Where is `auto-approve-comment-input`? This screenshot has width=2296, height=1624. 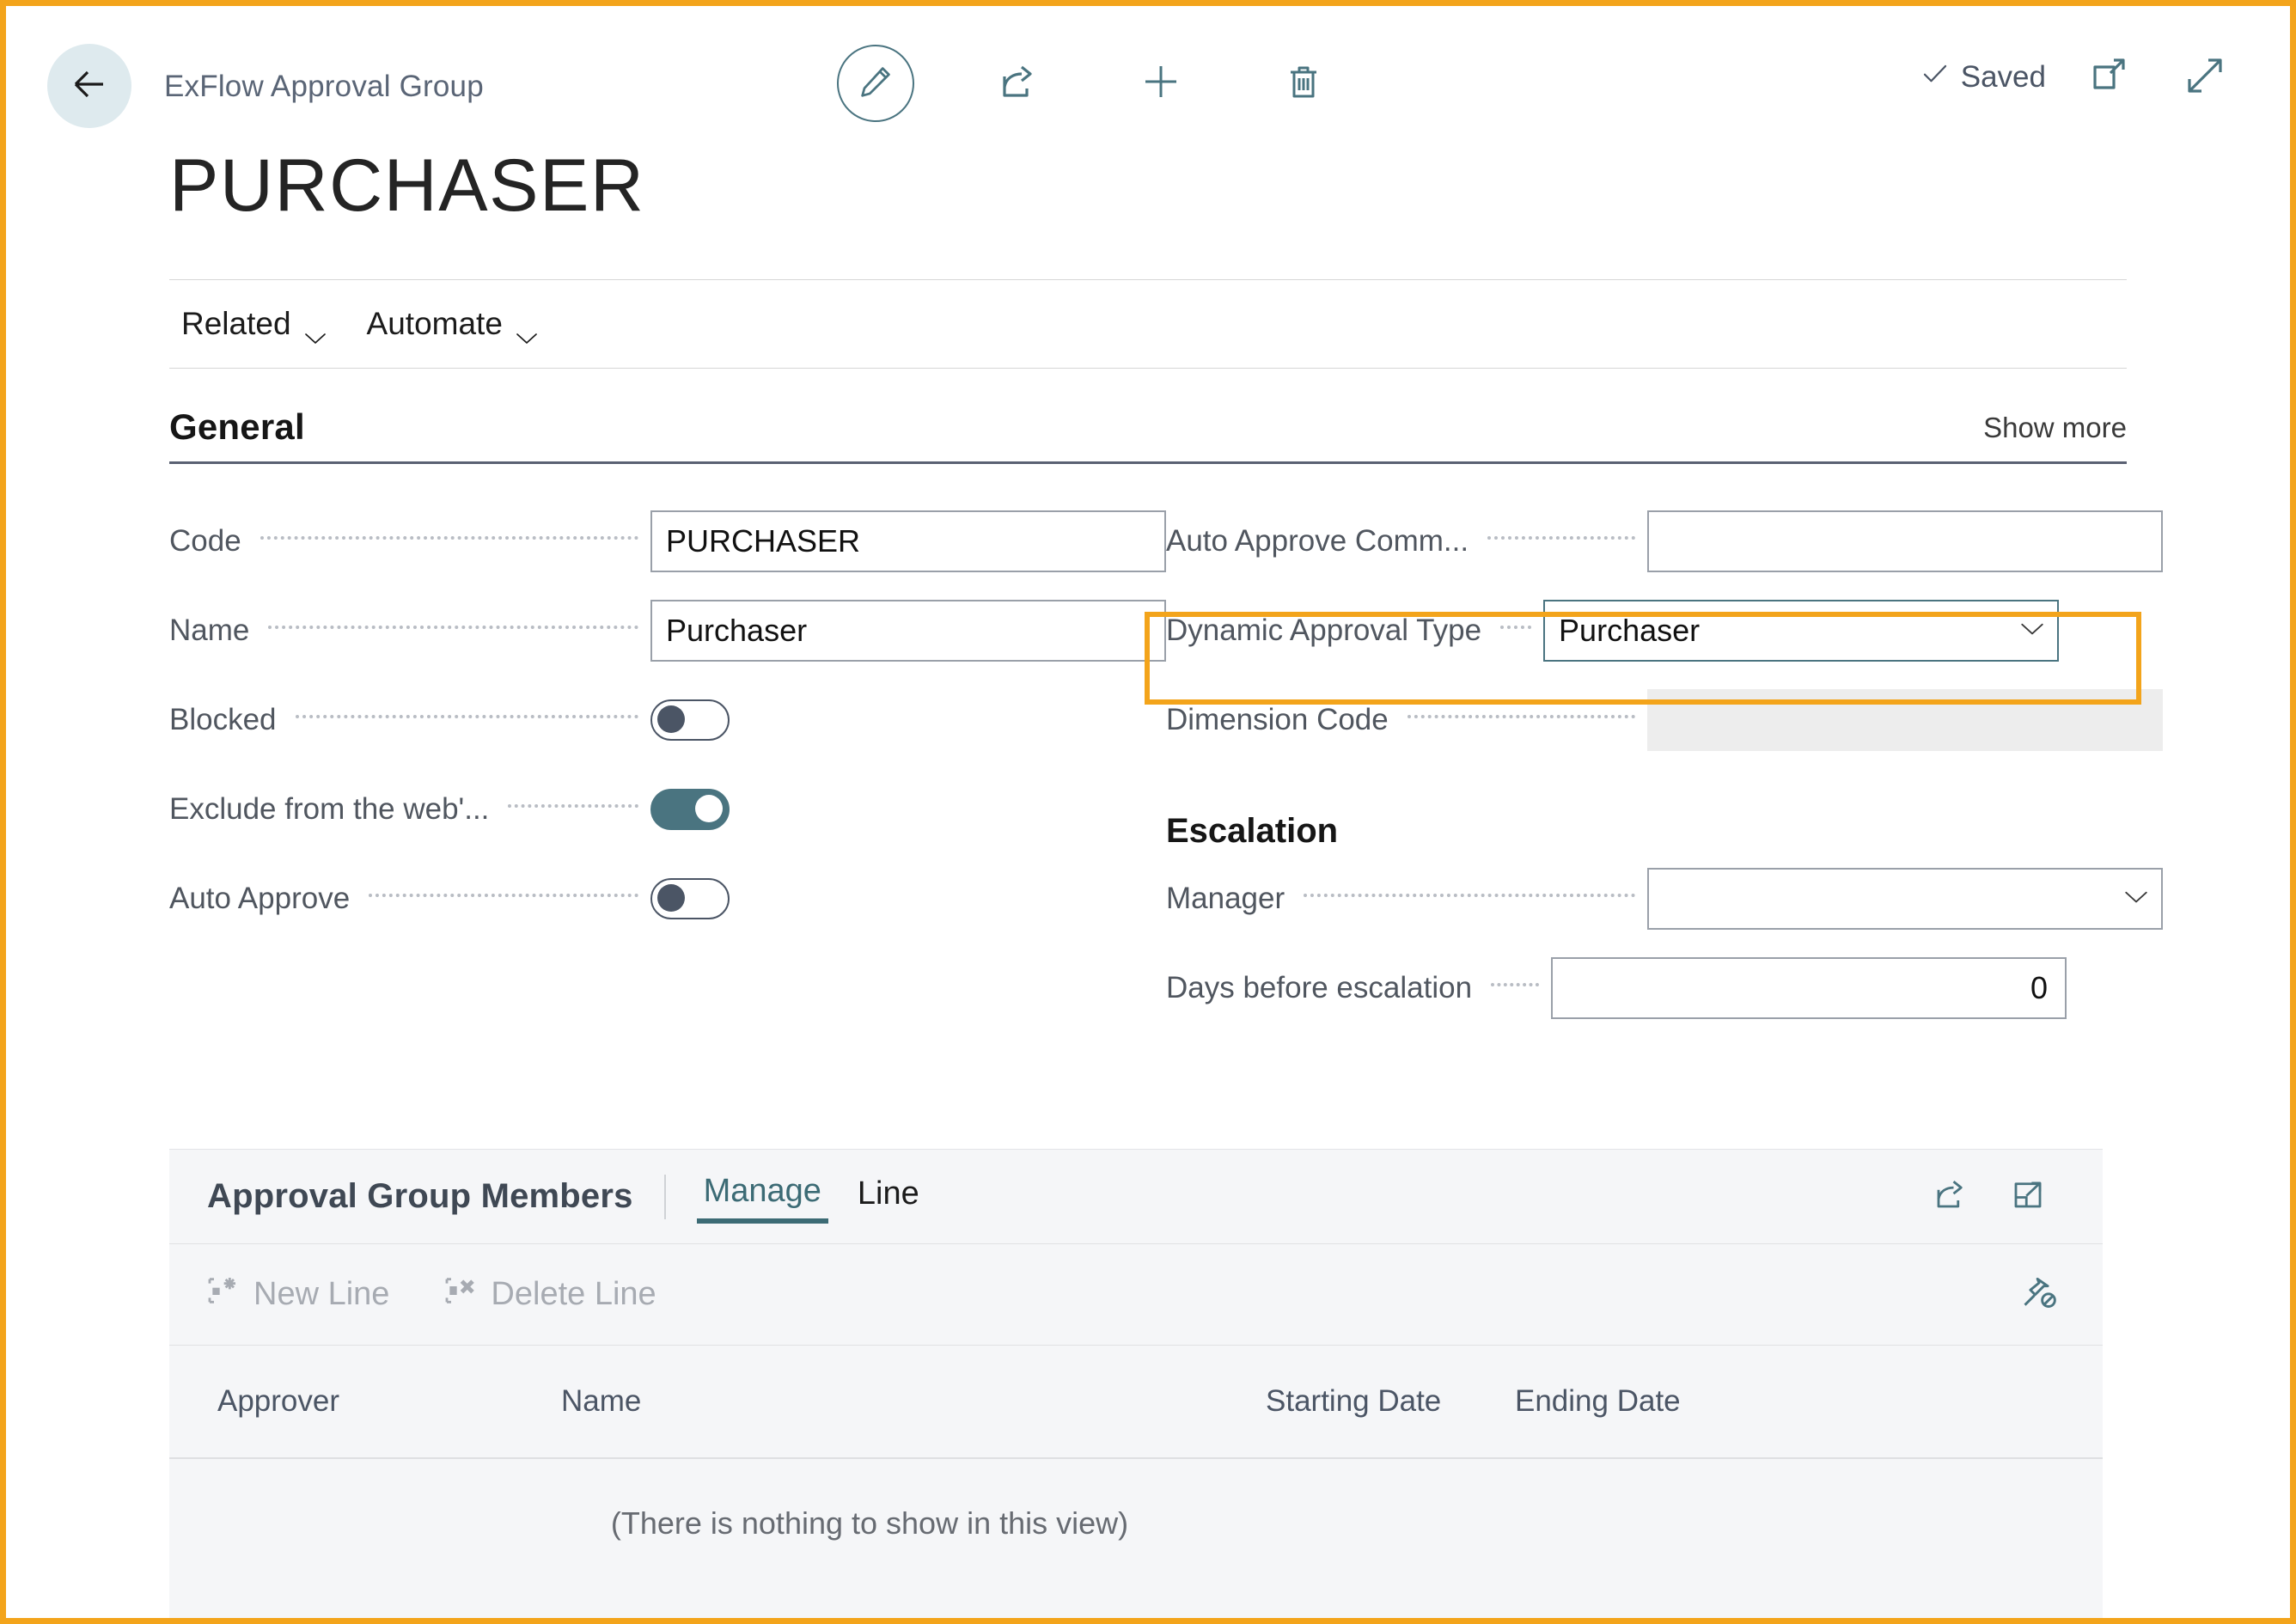 auto-approve-comment-input is located at coordinates (1905, 541).